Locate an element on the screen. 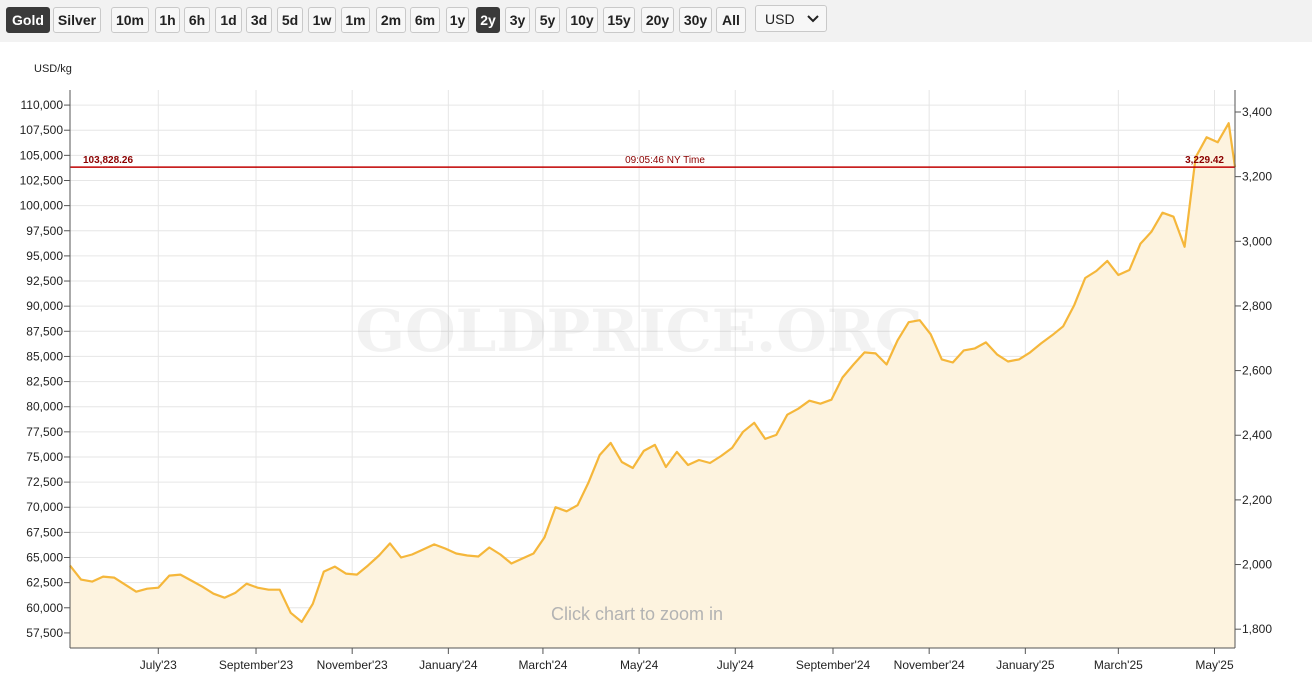  current-time-label: 09:05:46 NY Time is located at coordinates (665, 160).